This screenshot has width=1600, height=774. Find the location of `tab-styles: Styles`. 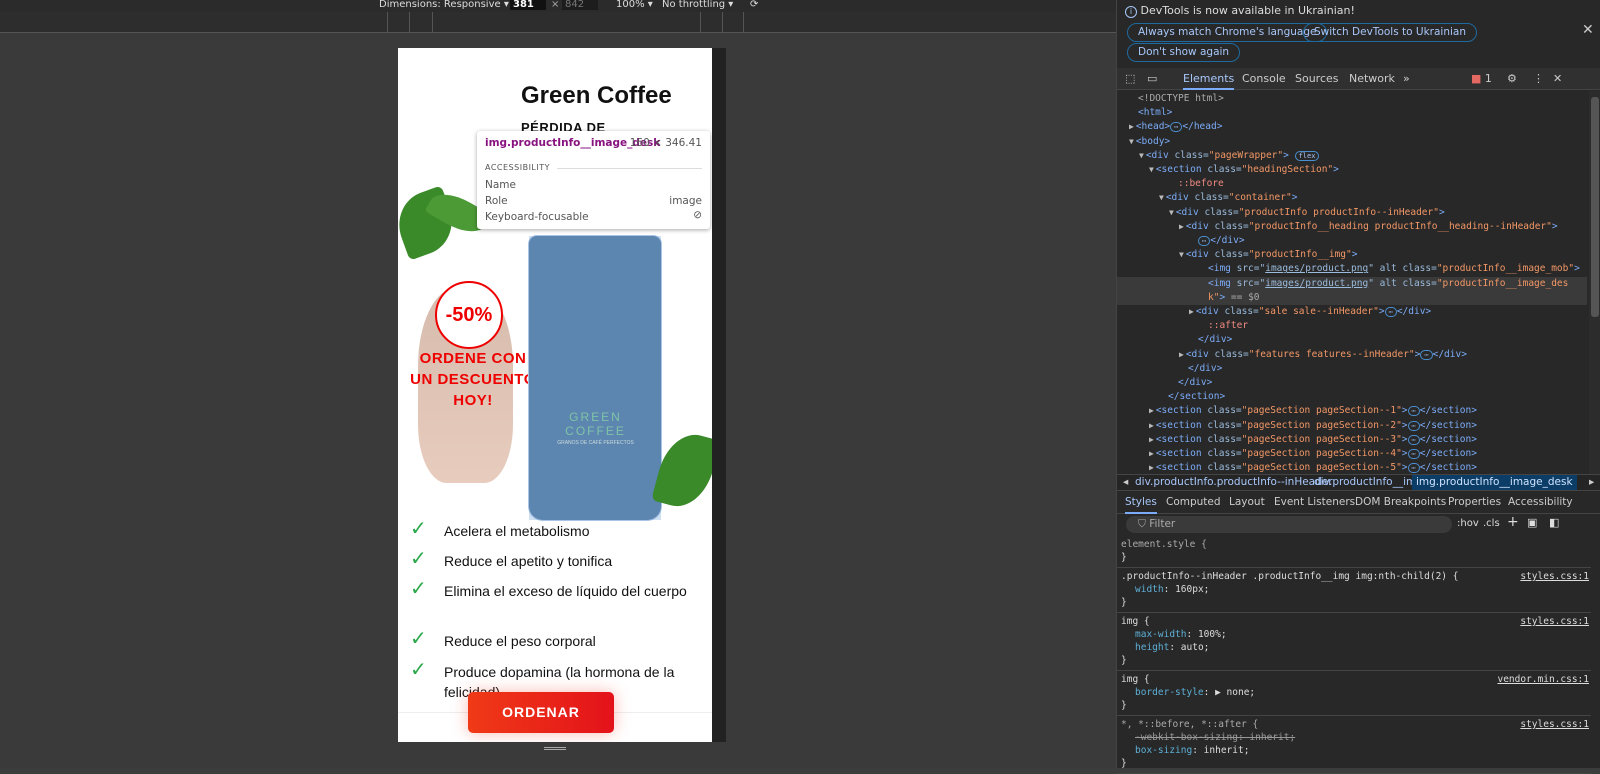

tab-styles: Styles is located at coordinates (1141, 505).